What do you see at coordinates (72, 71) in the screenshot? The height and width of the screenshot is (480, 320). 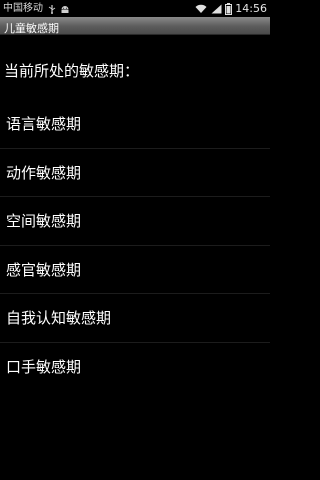 I see `page-heading: 当前所处的敏感期：` at bounding box center [72, 71].